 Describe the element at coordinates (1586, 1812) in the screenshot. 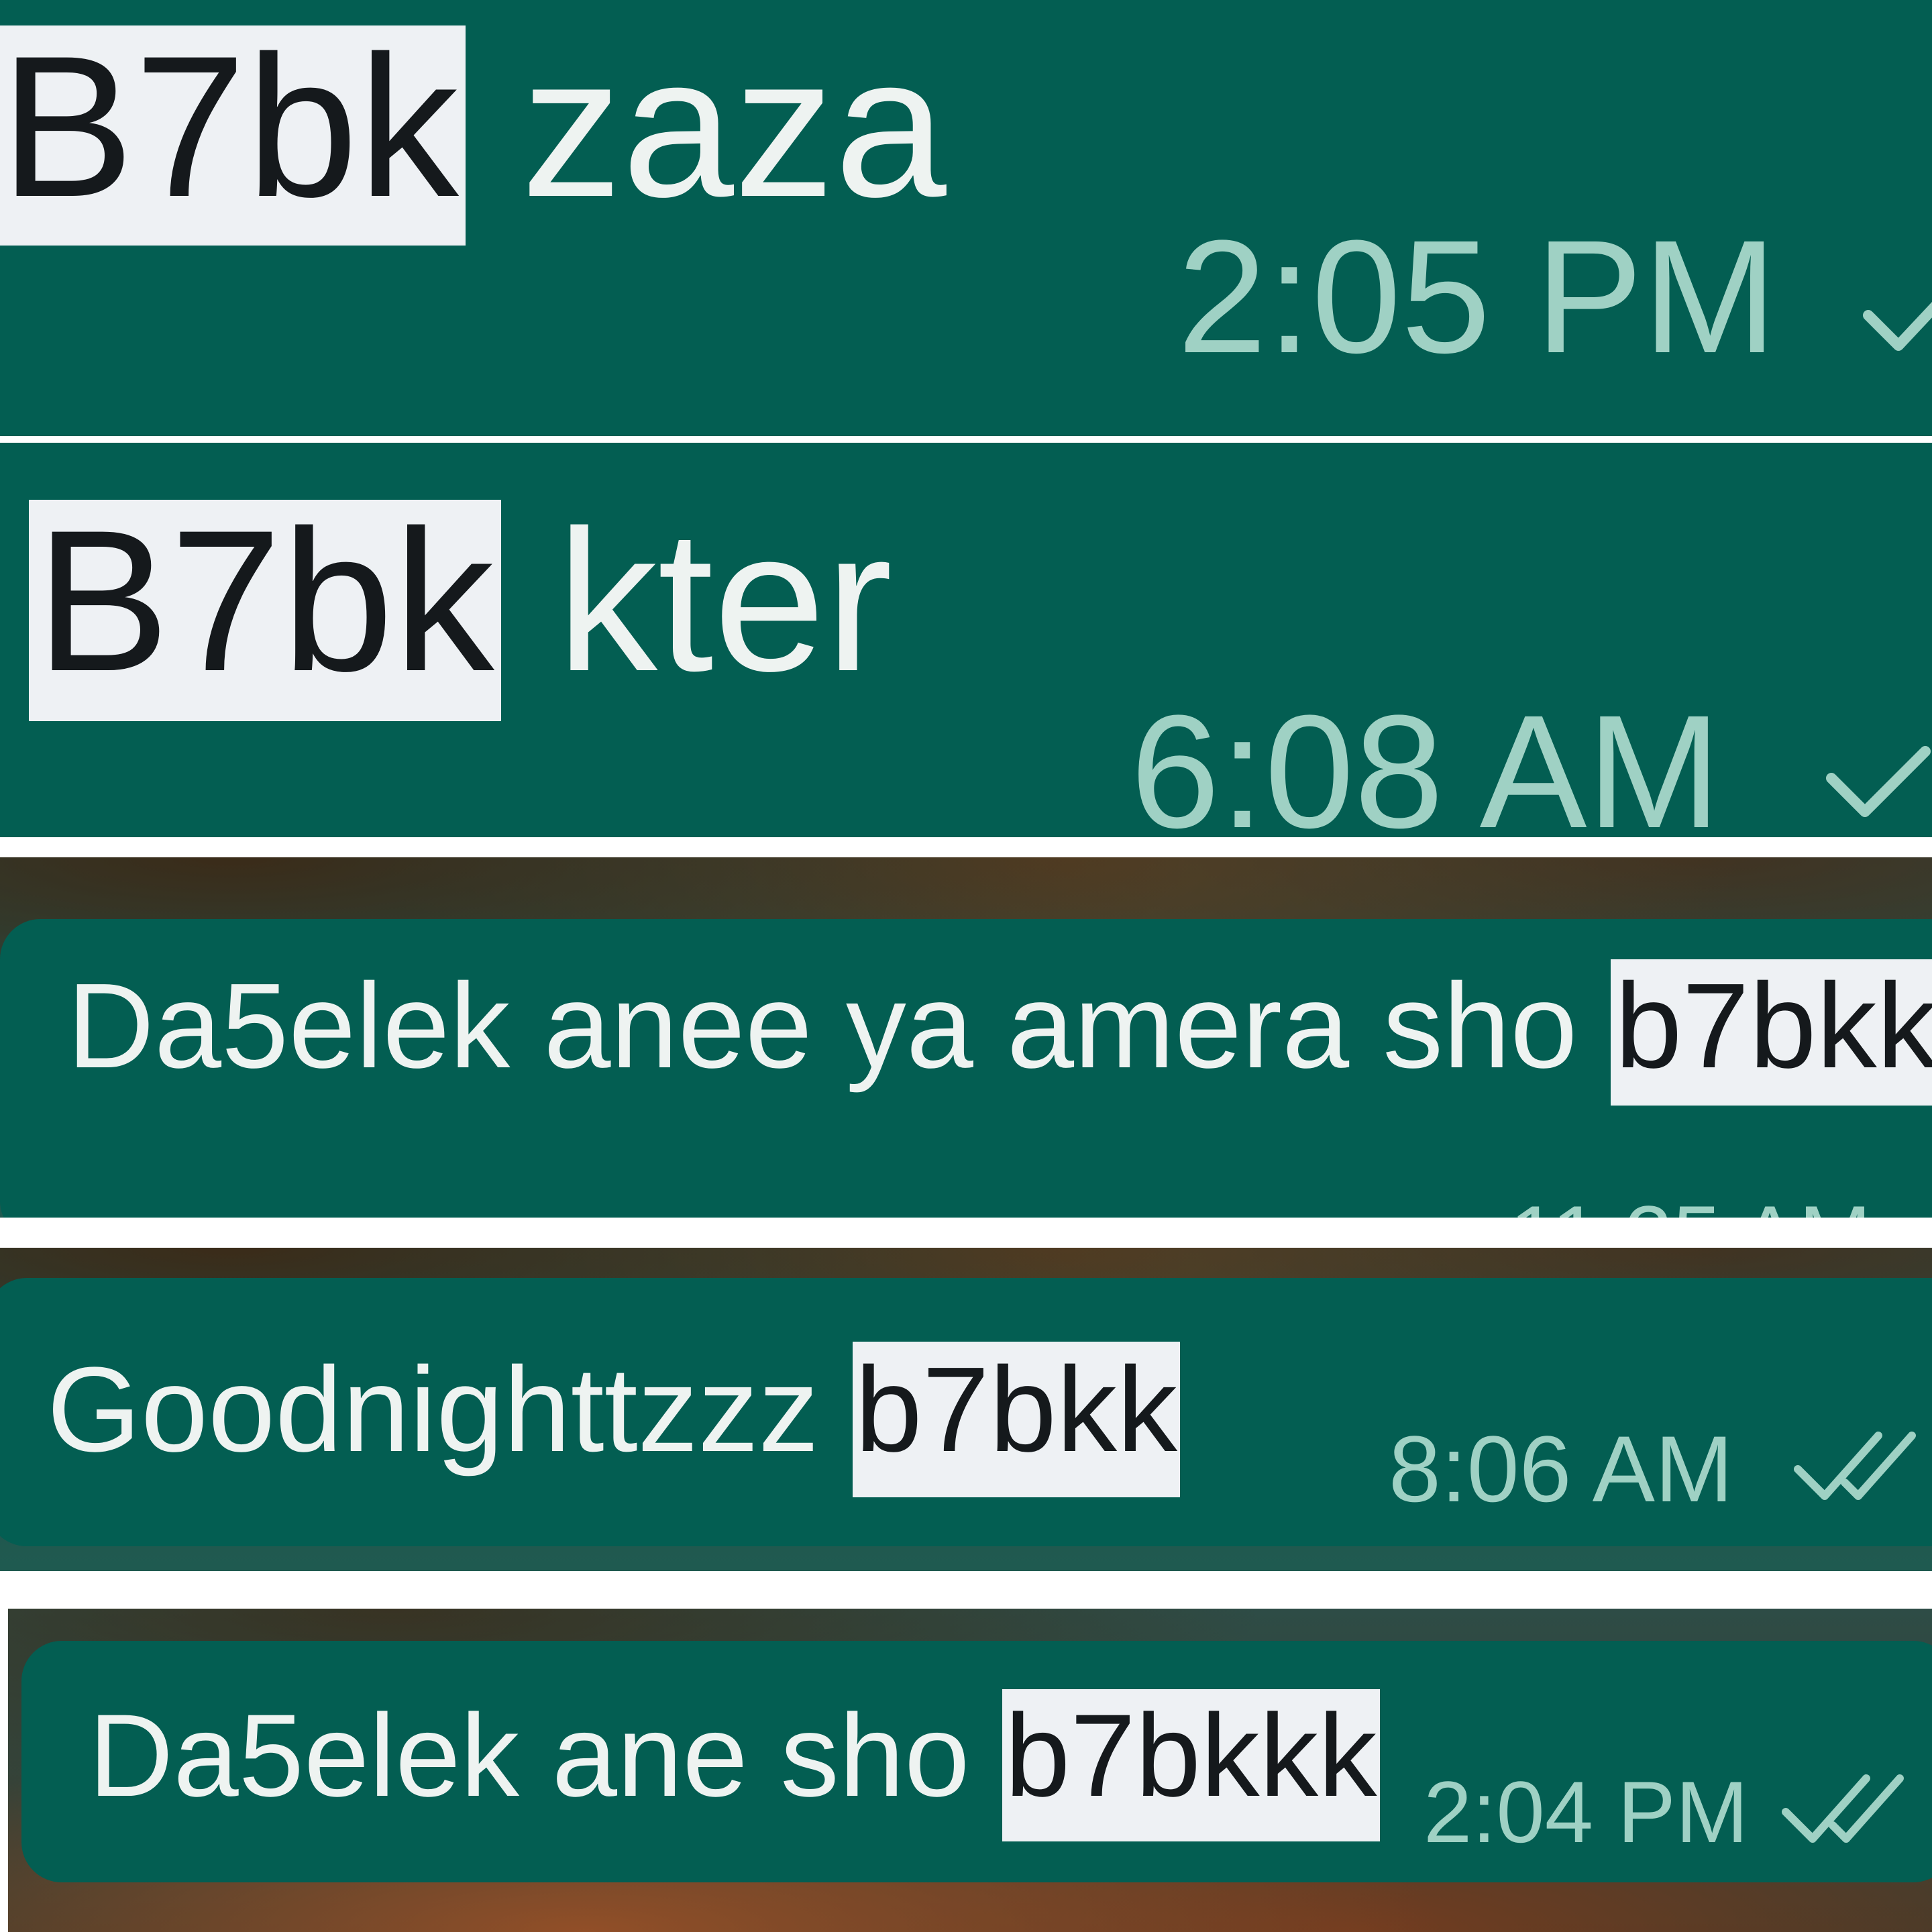

I see `message-time: 2:04 PM` at that location.